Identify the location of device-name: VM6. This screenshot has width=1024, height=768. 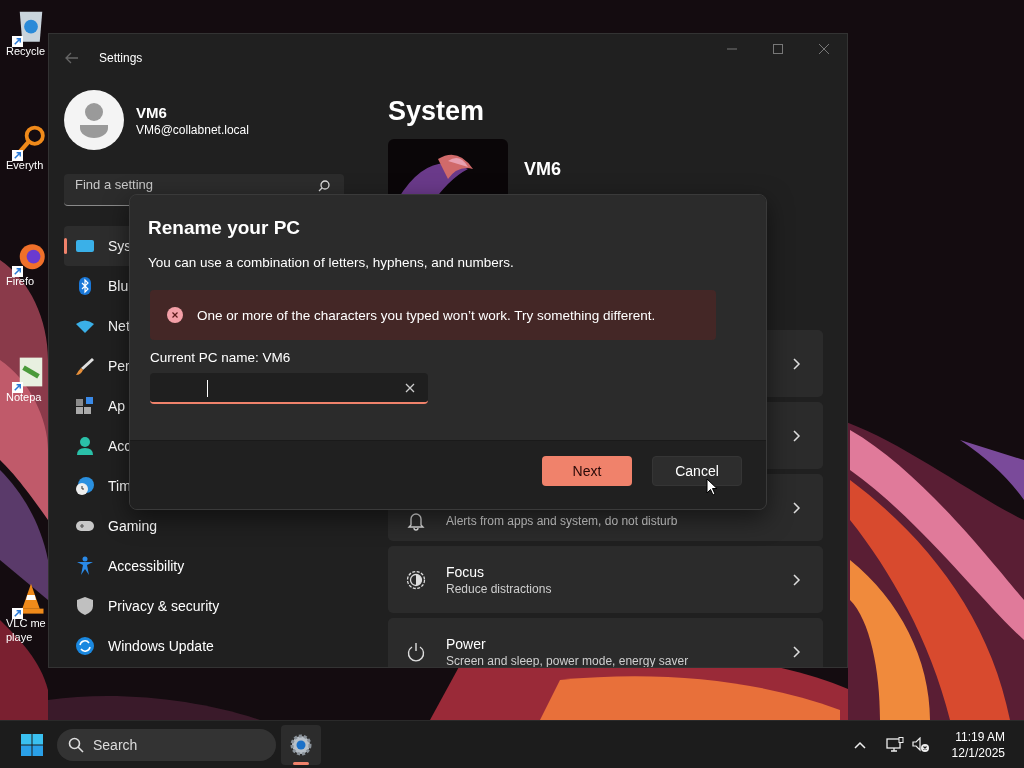
(542, 169).